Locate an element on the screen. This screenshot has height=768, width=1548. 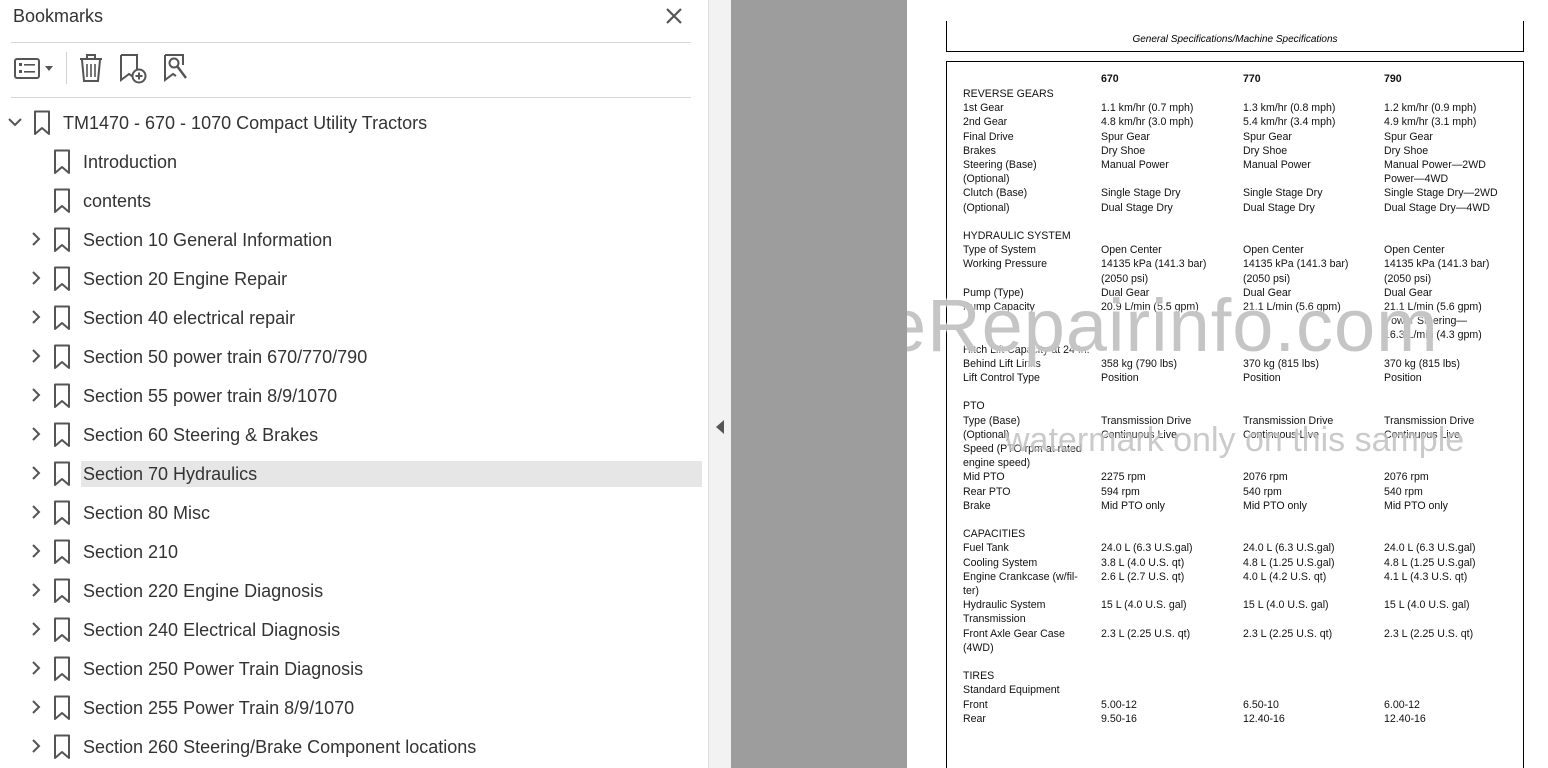
spec-text: ter) is located at coordinates (971, 591).